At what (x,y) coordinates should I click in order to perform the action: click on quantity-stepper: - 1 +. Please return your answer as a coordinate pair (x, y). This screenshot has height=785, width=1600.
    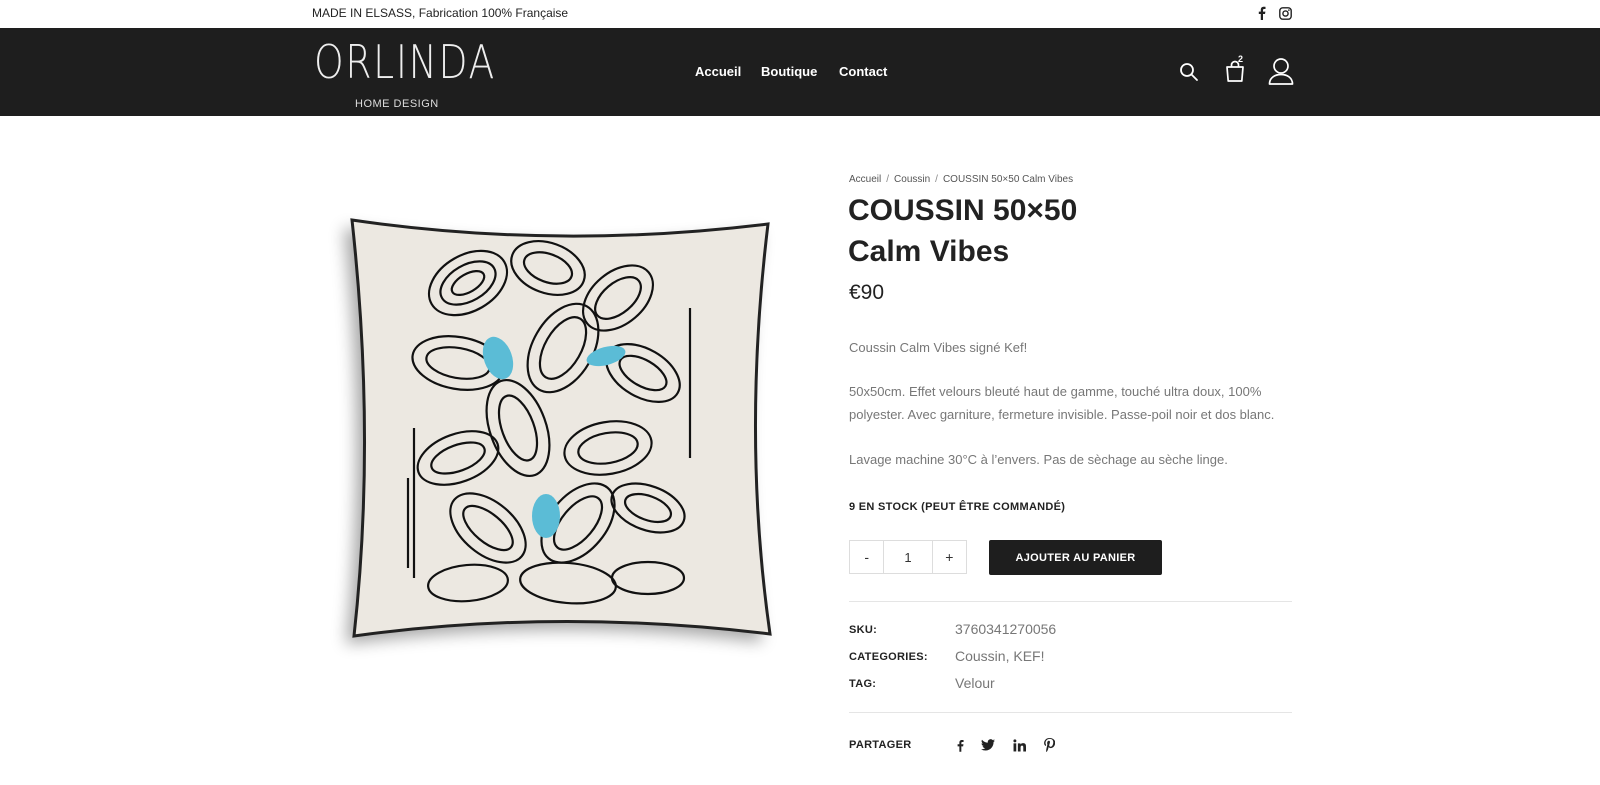
    Looking at the image, I should click on (908, 557).